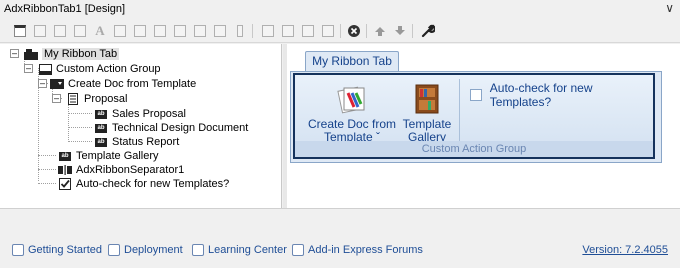 Image resolution: width=680 pixels, height=268 pixels. What do you see at coordinates (123, 84) in the screenshot?
I see `tree-node-create-doc: Create Doc from Template` at bounding box center [123, 84].